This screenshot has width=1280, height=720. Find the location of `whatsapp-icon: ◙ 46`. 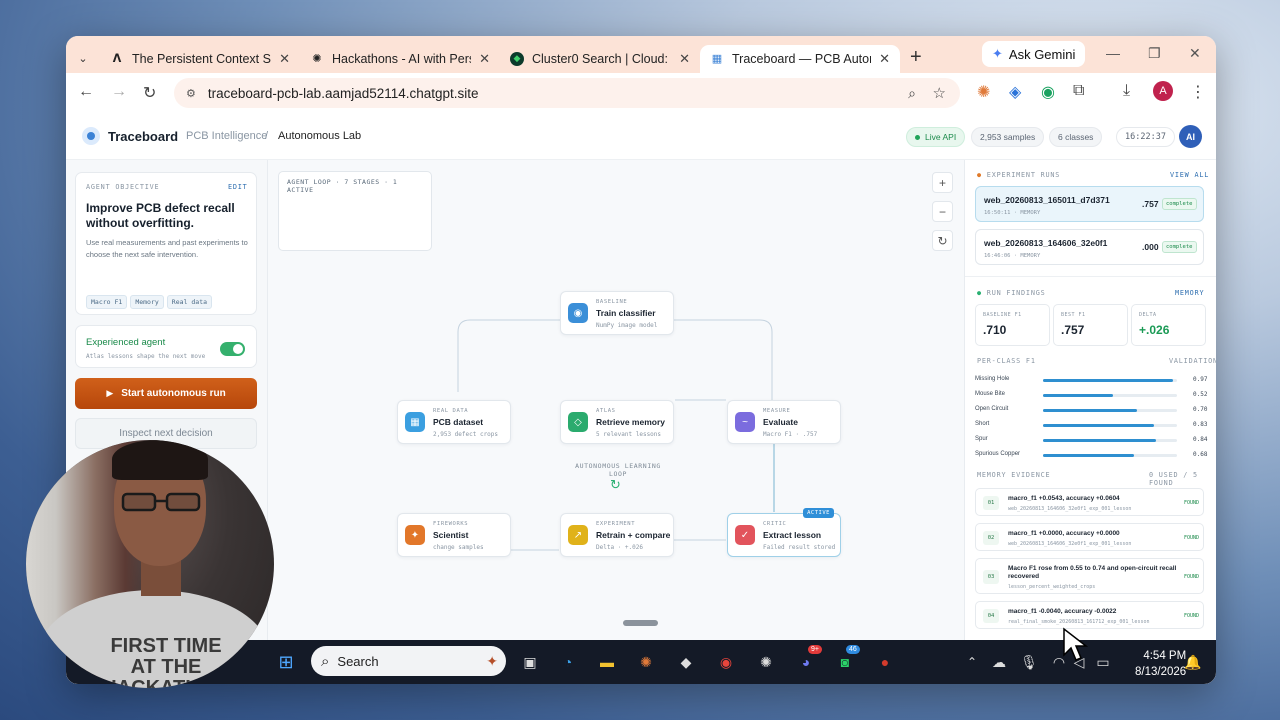

whatsapp-icon: ◙ 46 is located at coordinates (847, 659).